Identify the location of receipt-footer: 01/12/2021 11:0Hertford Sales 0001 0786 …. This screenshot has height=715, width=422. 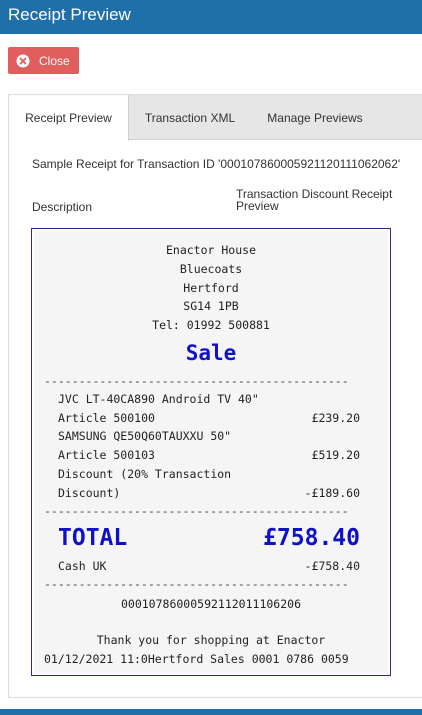
(196, 659).